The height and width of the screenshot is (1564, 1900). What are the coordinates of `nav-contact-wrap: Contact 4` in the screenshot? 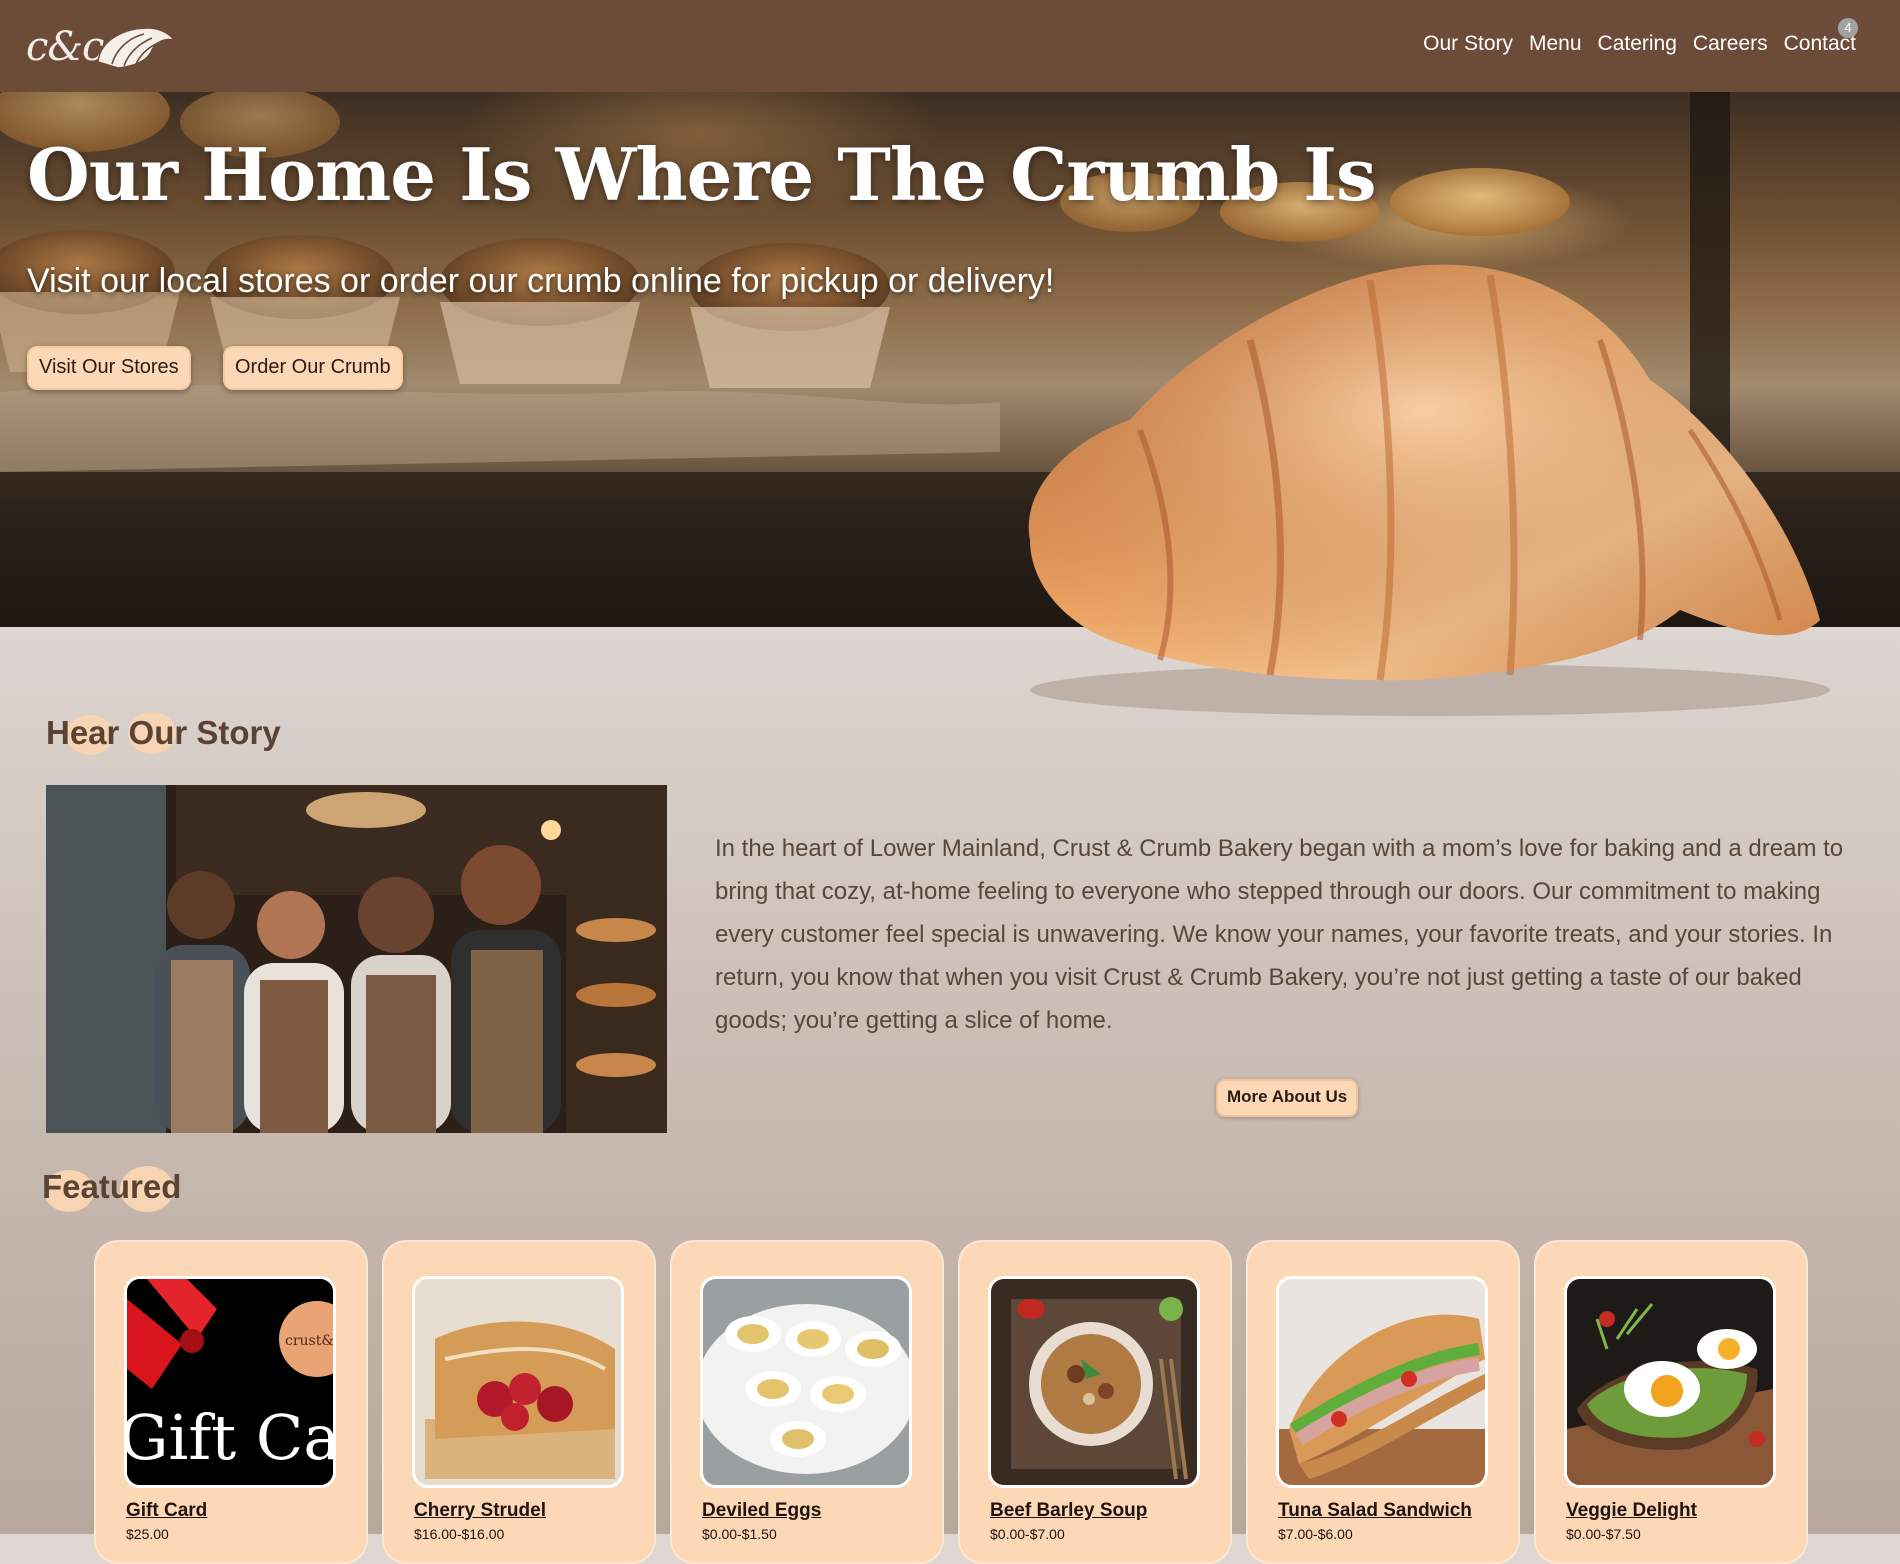 It's located at (1821, 37).